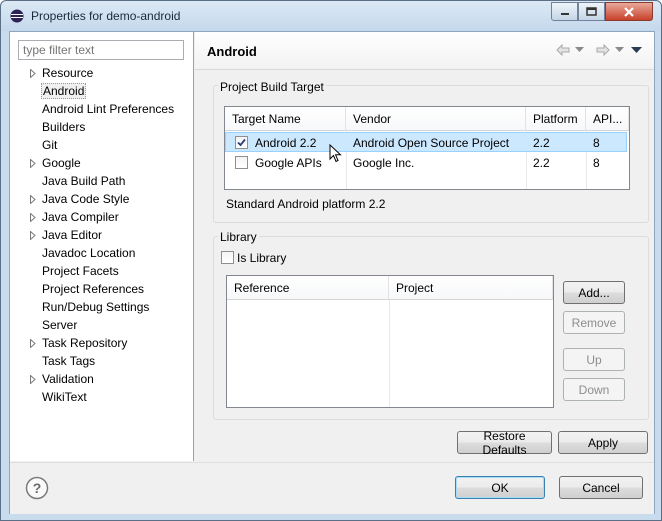 This screenshot has width=662, height=521. Describe the element at coordinates (335, 153) in the screenshot. I see `mouse-cursor-icon` at that location.